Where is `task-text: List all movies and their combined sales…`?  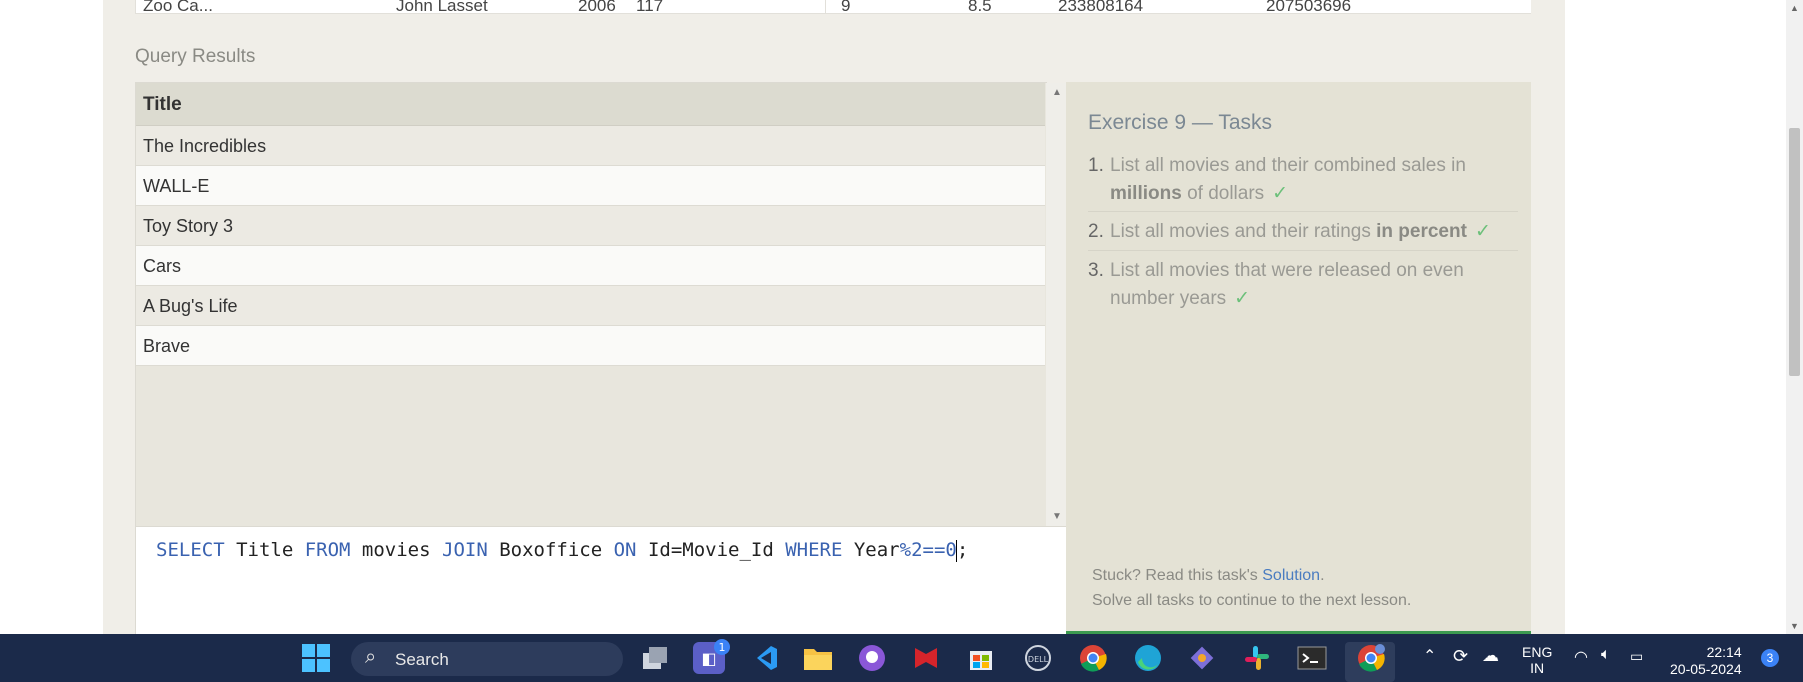 task-text: List all movies and their combined sales… is located at coordinates (1288, 165).